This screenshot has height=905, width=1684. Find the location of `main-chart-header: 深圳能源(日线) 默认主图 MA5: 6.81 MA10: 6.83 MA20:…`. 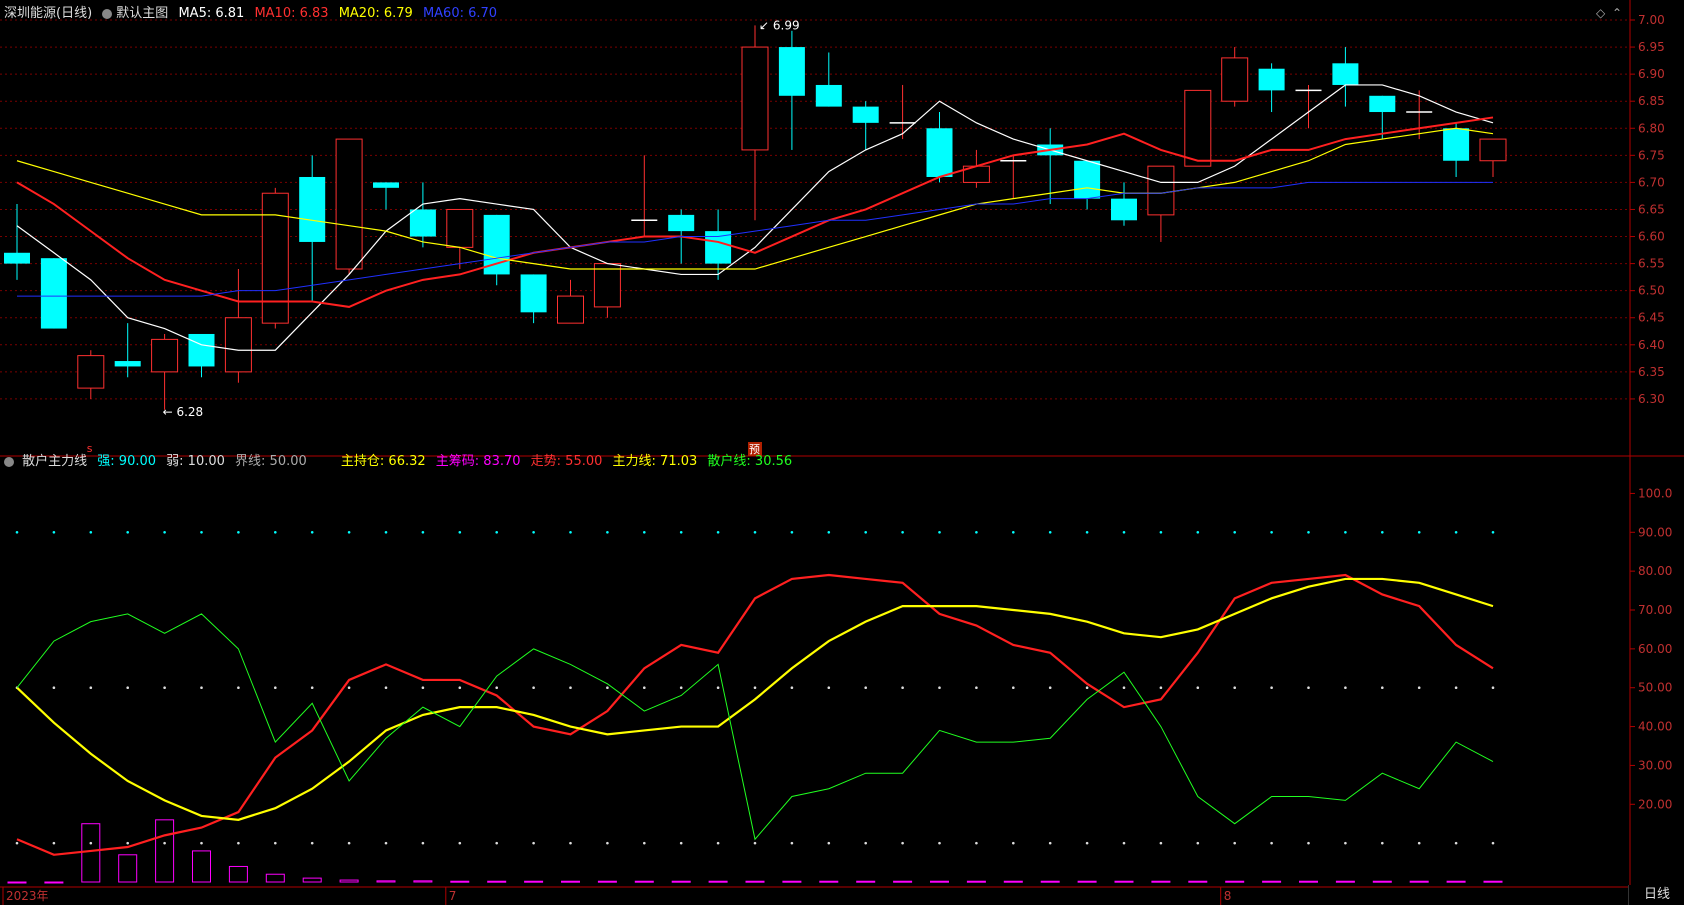

main-chart-header: 深圳能源(日线) 默认主图 MA5: 6.81 MA10: 6.83 MA20:… is located at coordinates (253, 14).